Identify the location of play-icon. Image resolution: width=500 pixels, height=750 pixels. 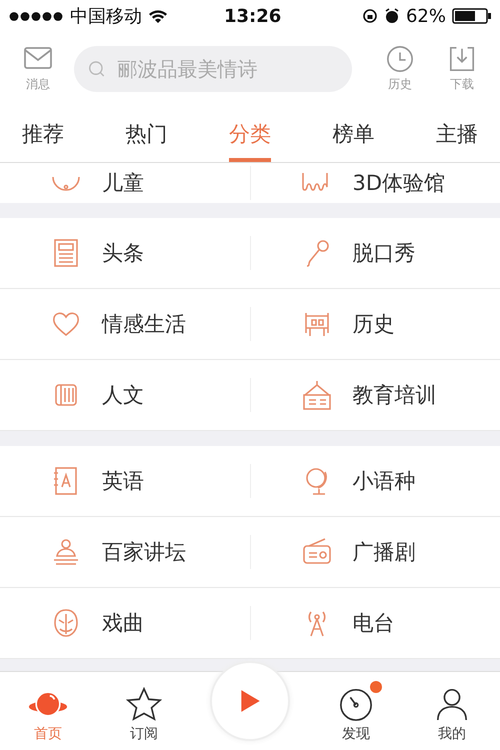
(250, 701).